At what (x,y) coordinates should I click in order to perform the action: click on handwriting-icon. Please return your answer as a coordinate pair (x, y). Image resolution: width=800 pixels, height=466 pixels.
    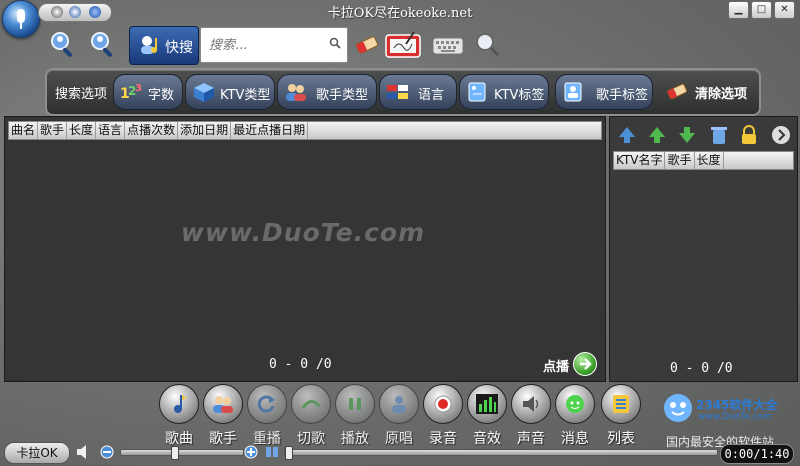
    Looking at the image, I should click on (404, 45).